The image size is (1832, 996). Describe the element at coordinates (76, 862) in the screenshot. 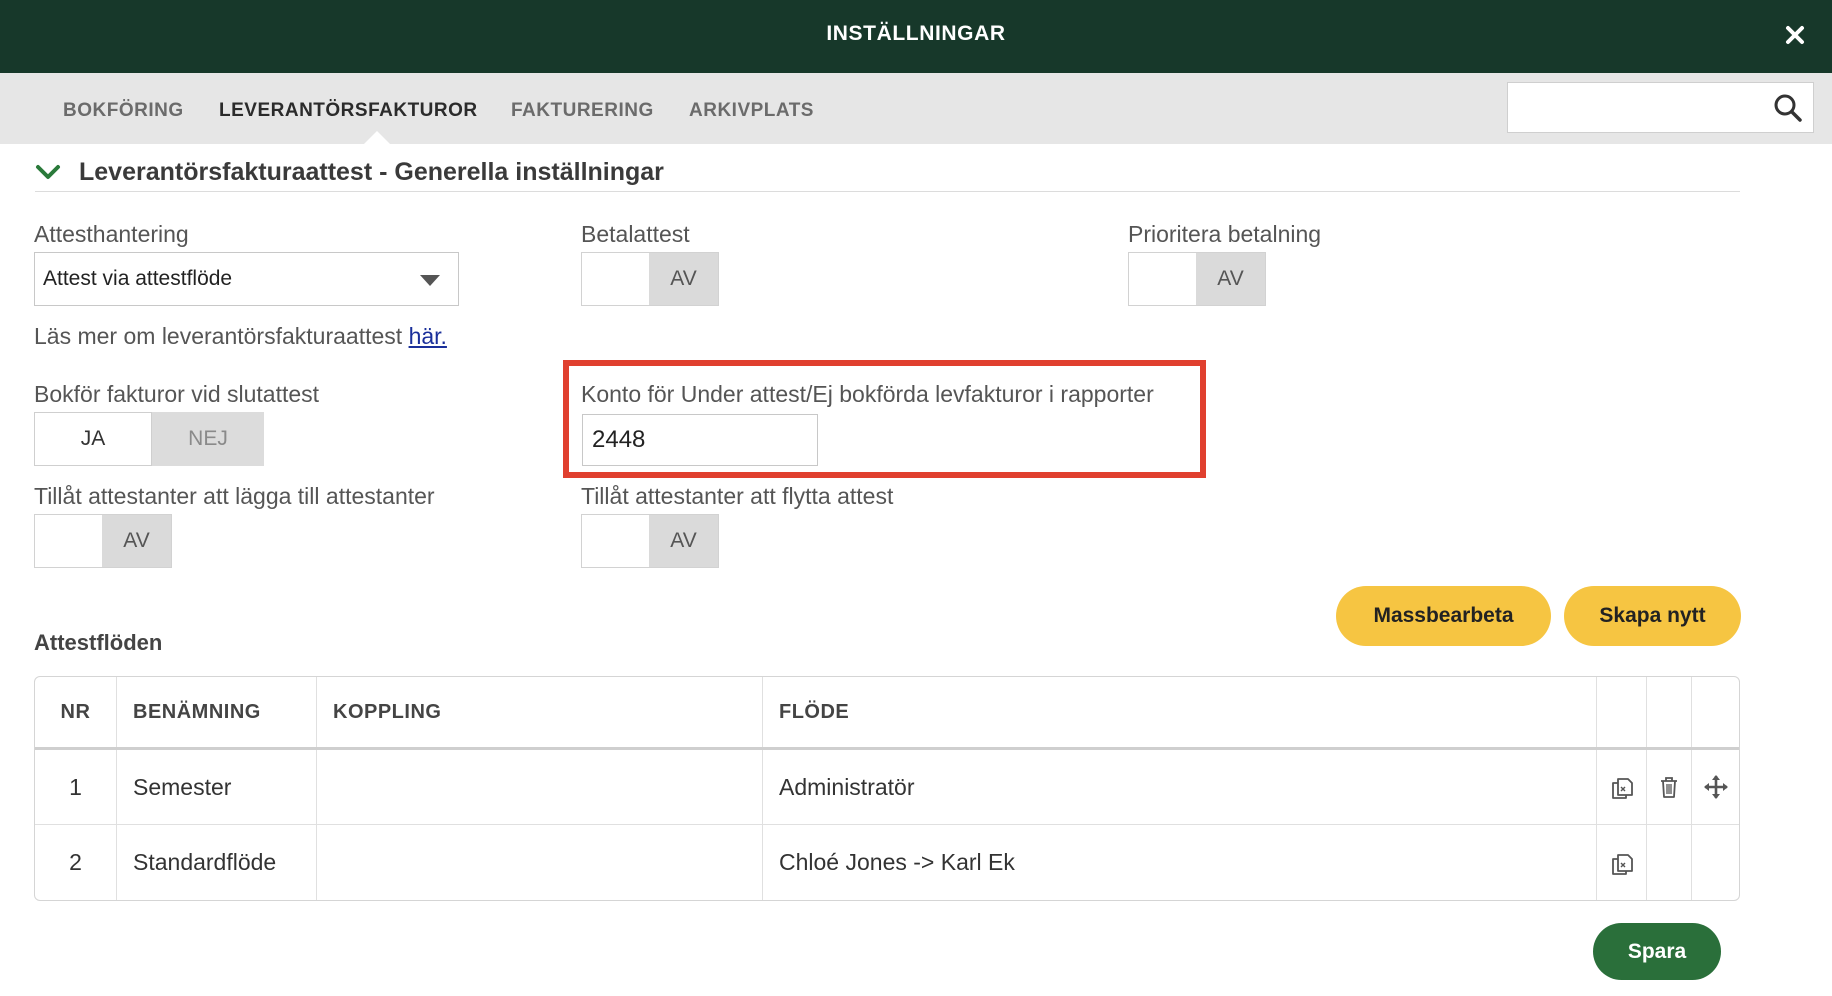

I see `cell-nr: 2` at that location.